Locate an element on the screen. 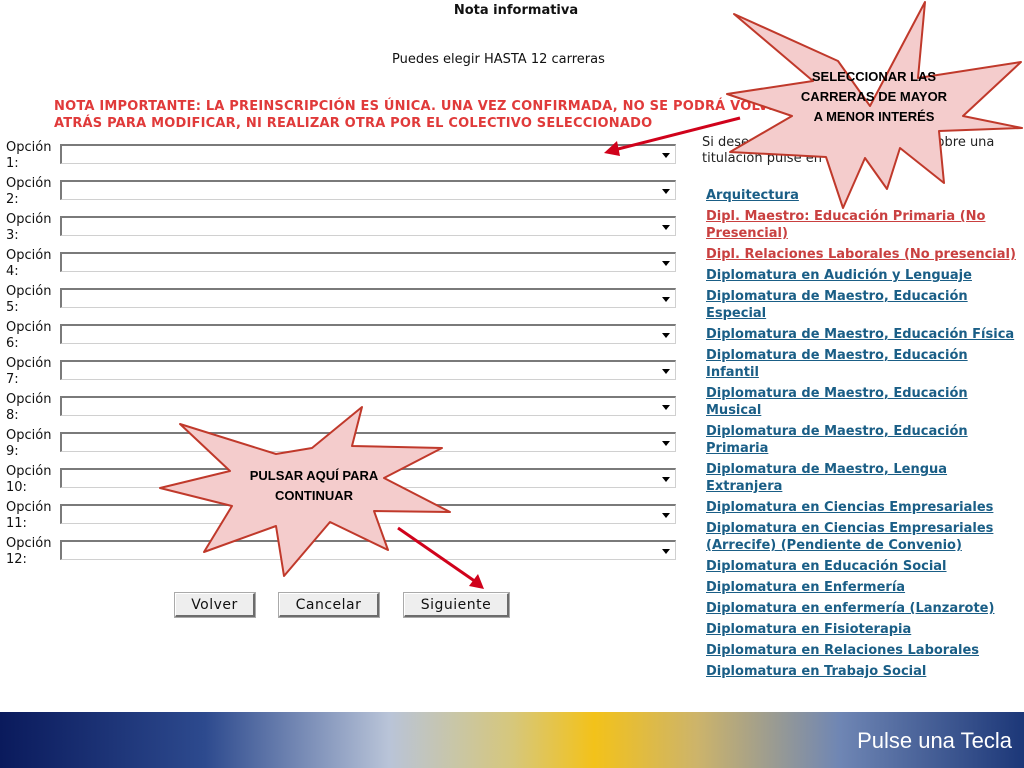  callout-continue-text: PULSAR AQUÍ PARA CONTINUAR is located at coordinates (314, 485).